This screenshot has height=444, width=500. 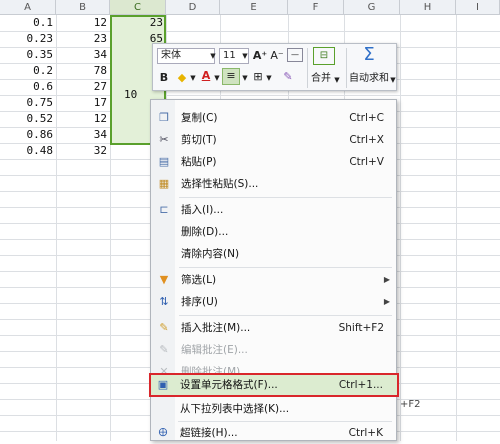 What do you see at coordinates (273, 328) in the screenshot?
I see `menu-item-insert-comment: ✎ 插入批注(M)... Shift+F2` at bounding box center [273, 328].